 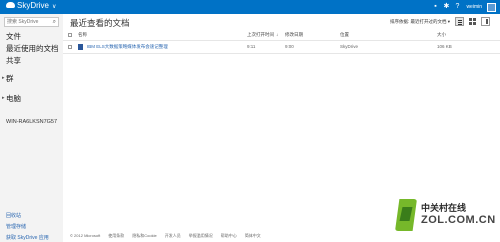 I want to click on search-icon: ⌕, so click(x=54, y=22).